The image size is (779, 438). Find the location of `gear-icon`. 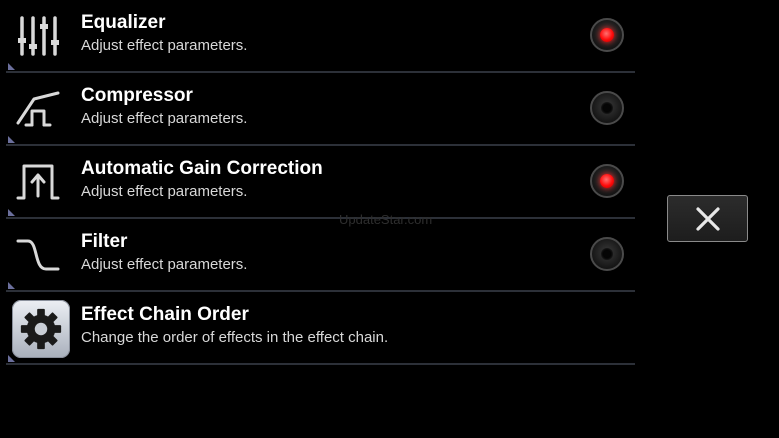

gear-icon is located at coordinates (41, 329).